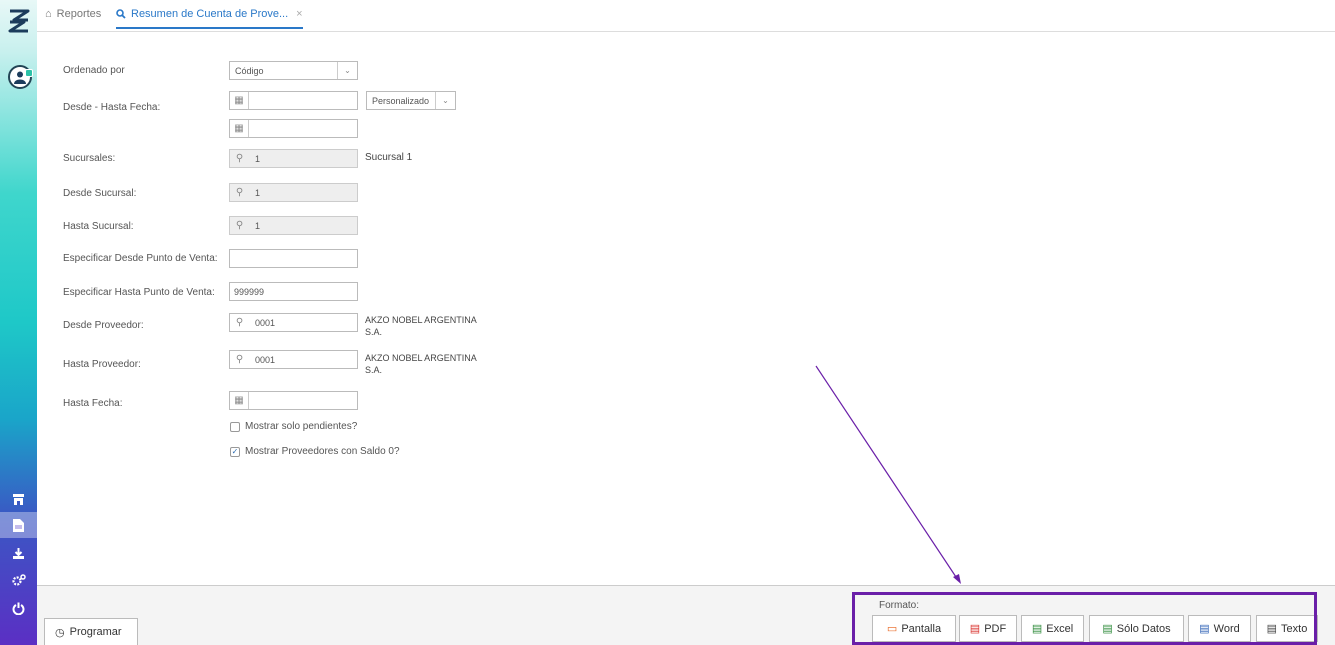 The width and height of the screenshot is (1335, 645). What do you see at coordinates (139, 292) in the screenshot?
I see `hasta-pv-label: Especificar Hasta Punto de Venta:` at bounding box center [139, 292].